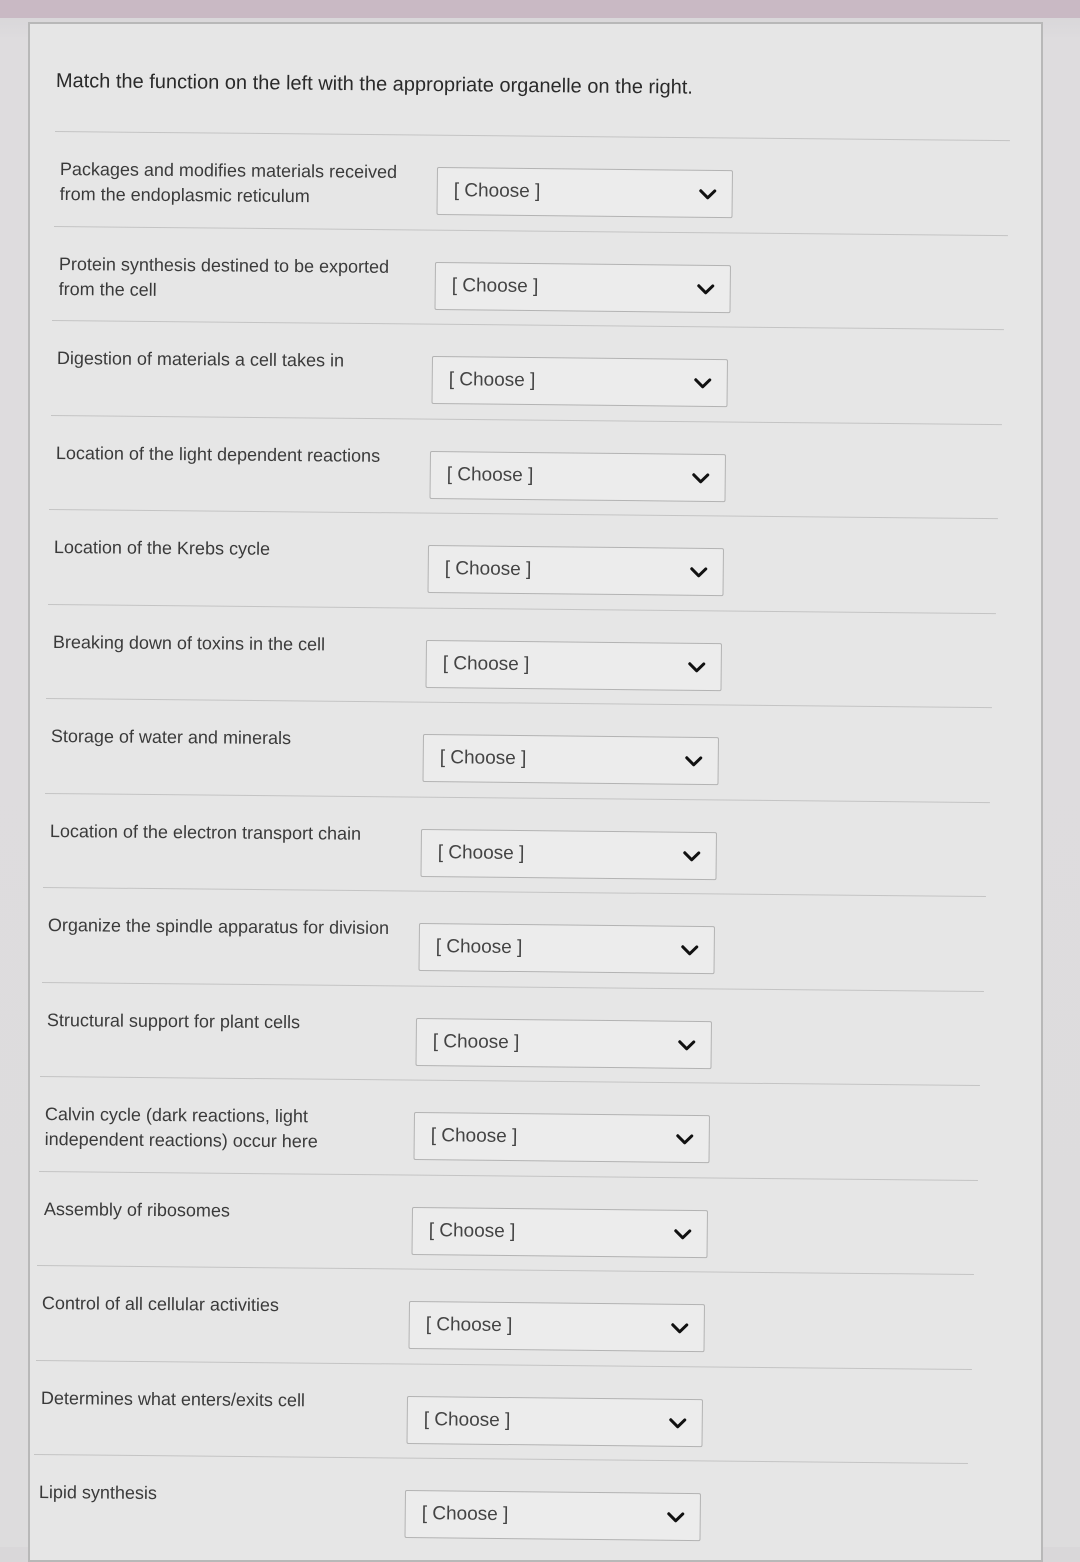 This screenshot has height=1562, width=1080. What do you see at coordinates (540, 9) in the screenshot?
I see `window-top-strip` at bounding box center [540, 9].